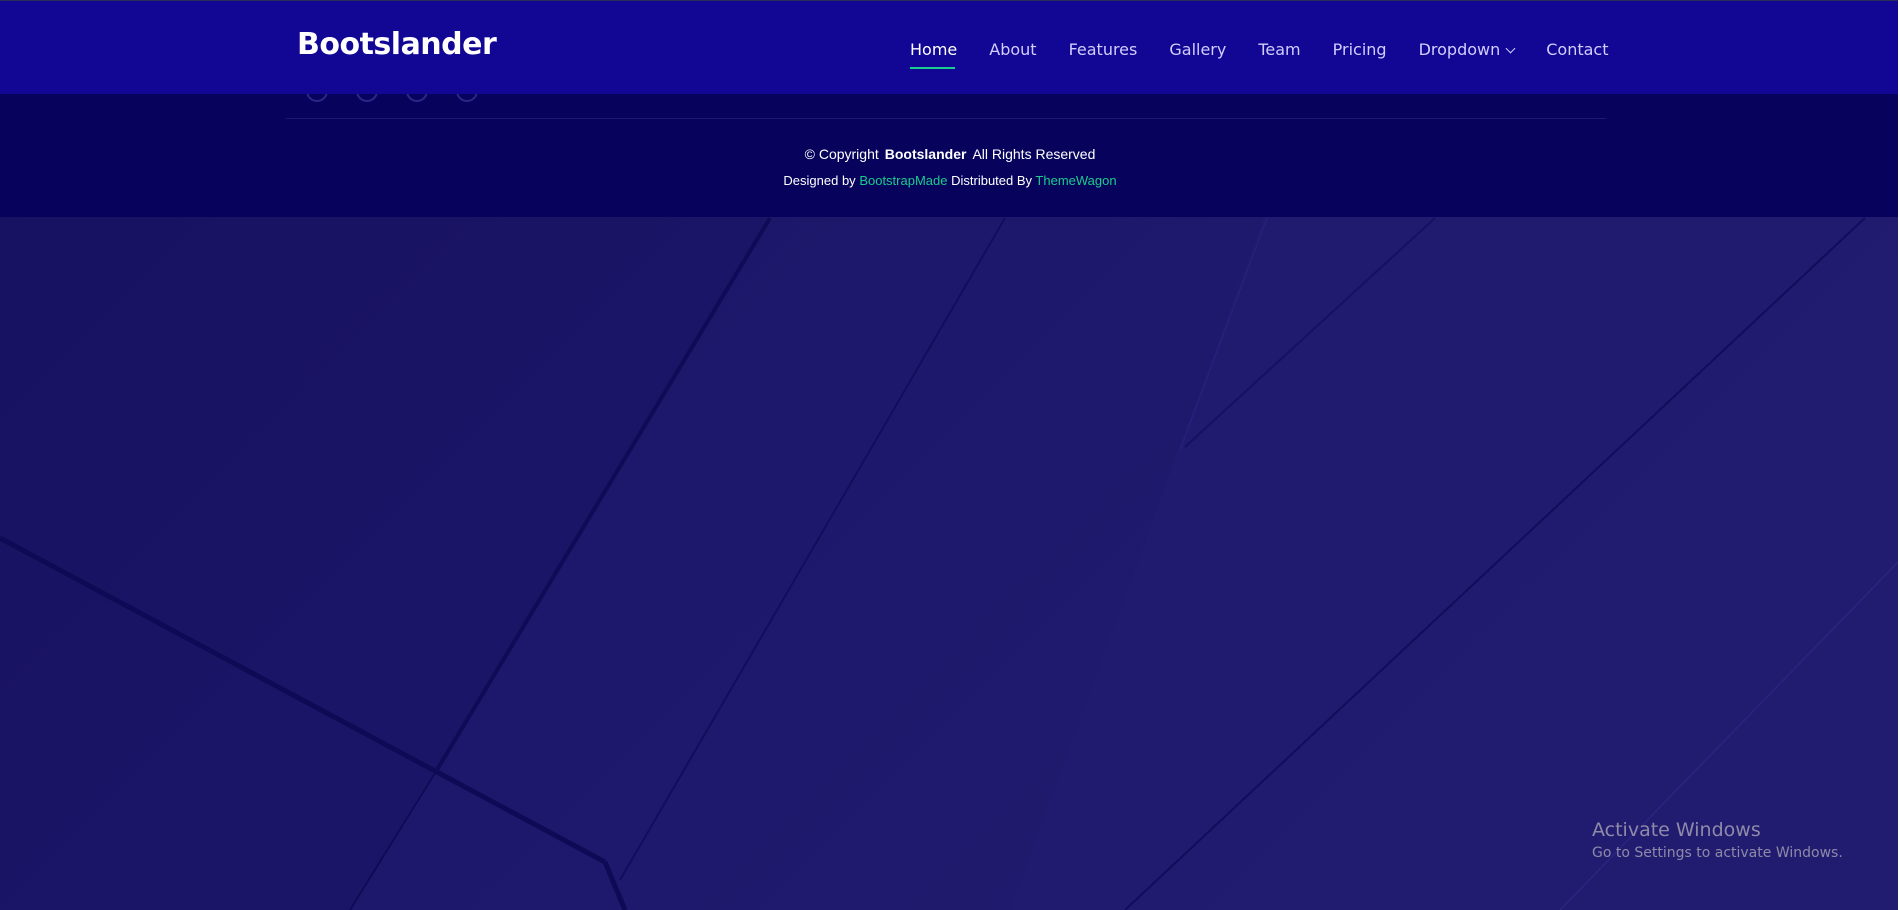 The width and height of the screenshot is (1900, 910). What do you see at coordinates (819, 180) in the screenshot?
I see `designed-by-label: Designed by` at bounding box center [819, 180].